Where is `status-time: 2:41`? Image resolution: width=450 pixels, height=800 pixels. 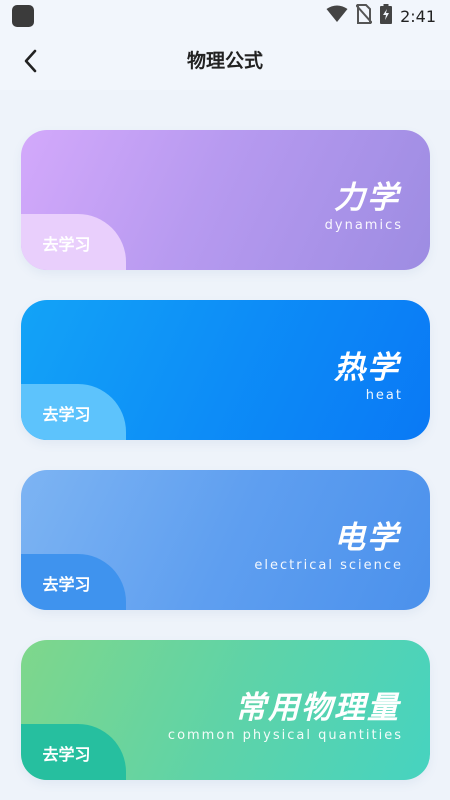 status-time: 2:41 is located at coordinates (418, 16).